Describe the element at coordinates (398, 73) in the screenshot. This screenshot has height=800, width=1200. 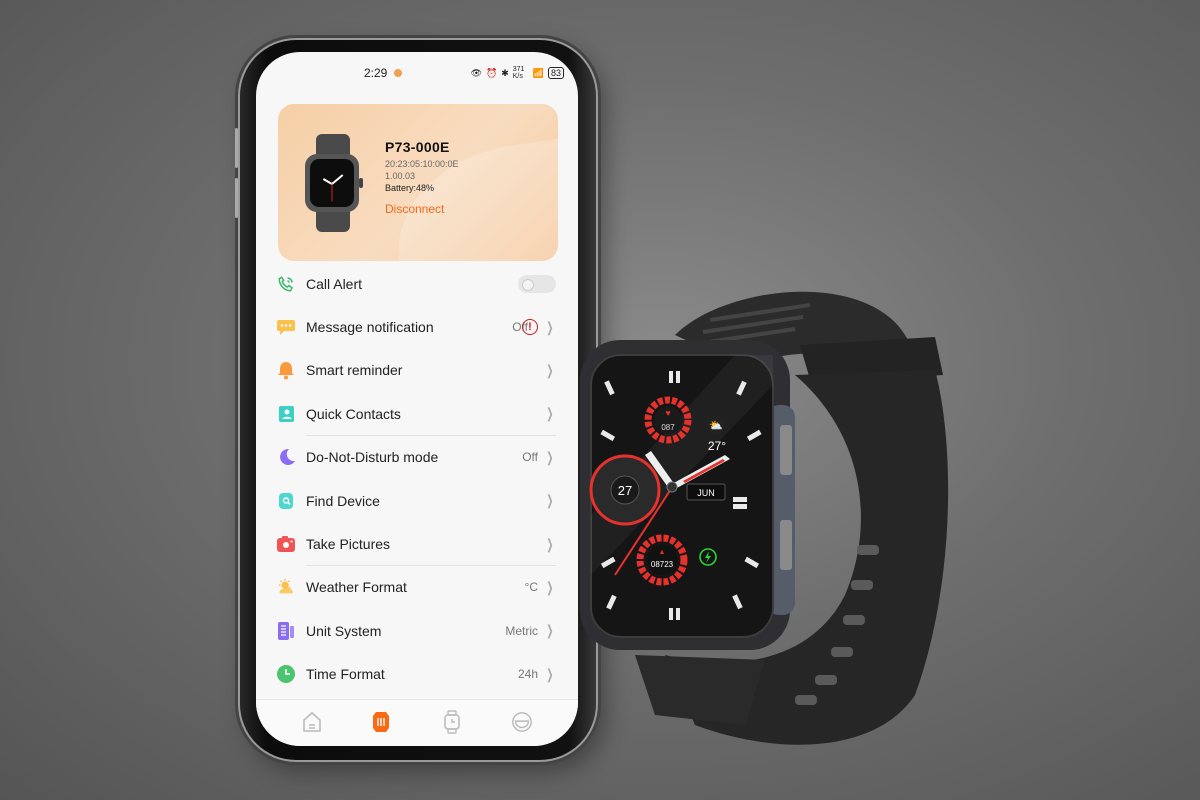
I see `notification-dot-icon` at that location.